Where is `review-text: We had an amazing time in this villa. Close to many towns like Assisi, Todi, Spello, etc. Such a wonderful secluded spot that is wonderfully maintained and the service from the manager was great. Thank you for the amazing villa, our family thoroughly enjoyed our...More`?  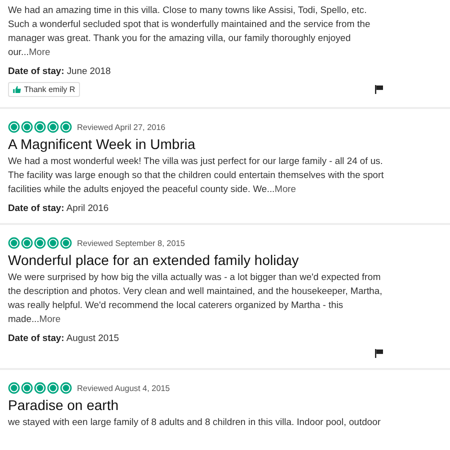 review-text: We had an amazing time in this villa. Close to many towns like Assisi, Todi, Spello, etc. Such a wonderful secluded spot that is wonderfully maintained and the service from the manager was great. Thank you for the amazing villa, our family thoroughly enjoyed our...More is located at coordinates (190, 31).